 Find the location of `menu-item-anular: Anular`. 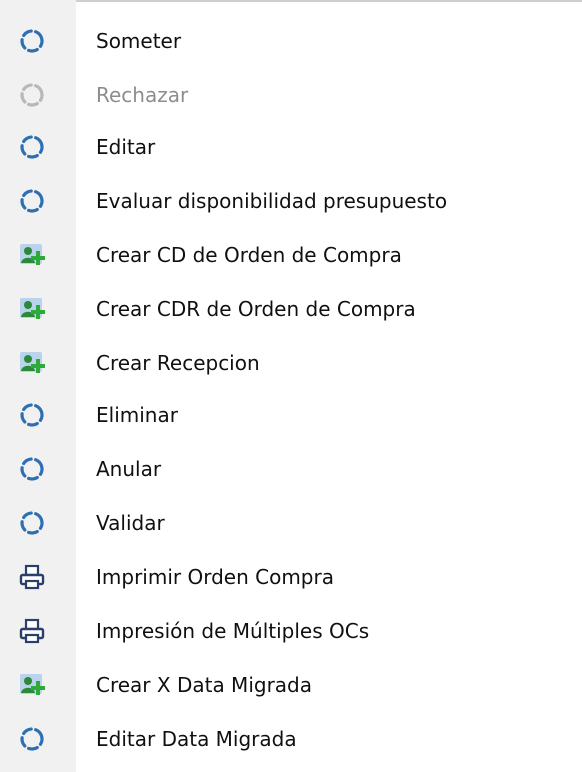

menu-item-anular: Anular is located at coordinates (291, 469).